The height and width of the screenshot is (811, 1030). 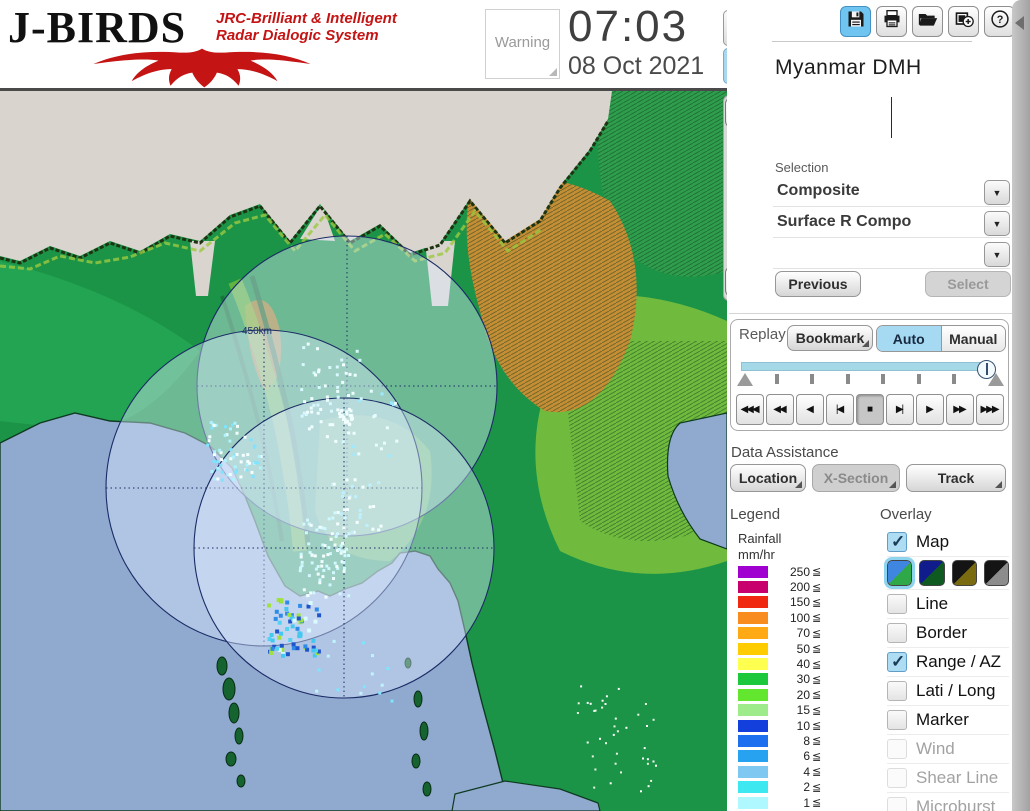 What do you see at coordinates (202, 68) in the screenshot?
I see `eagle-icon` at bounding box center [202, 68].